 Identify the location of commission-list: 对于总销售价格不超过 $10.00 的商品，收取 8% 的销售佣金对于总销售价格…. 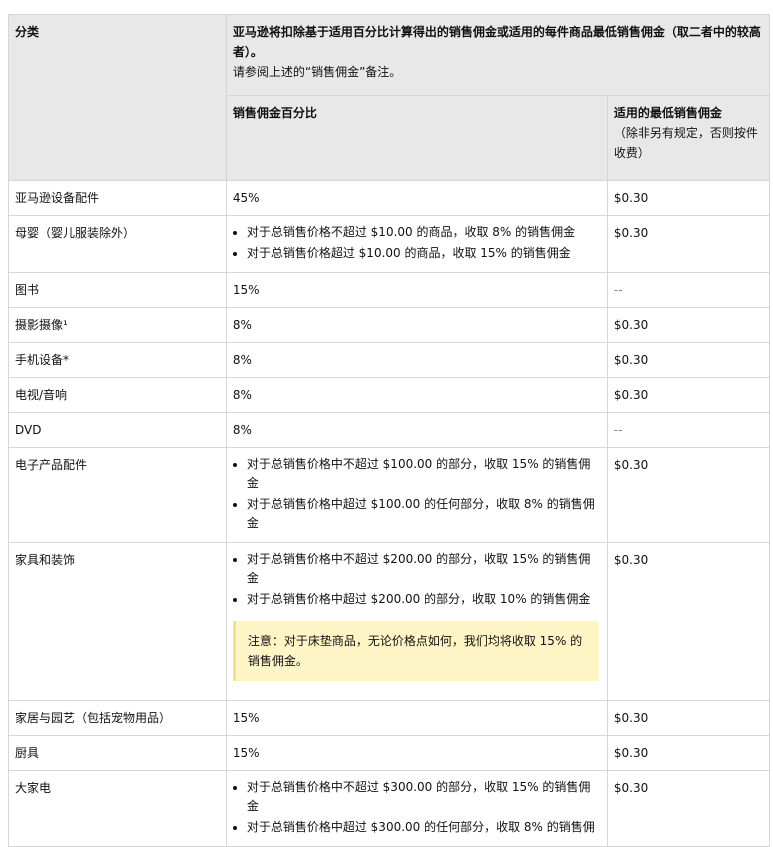
(417, 243).